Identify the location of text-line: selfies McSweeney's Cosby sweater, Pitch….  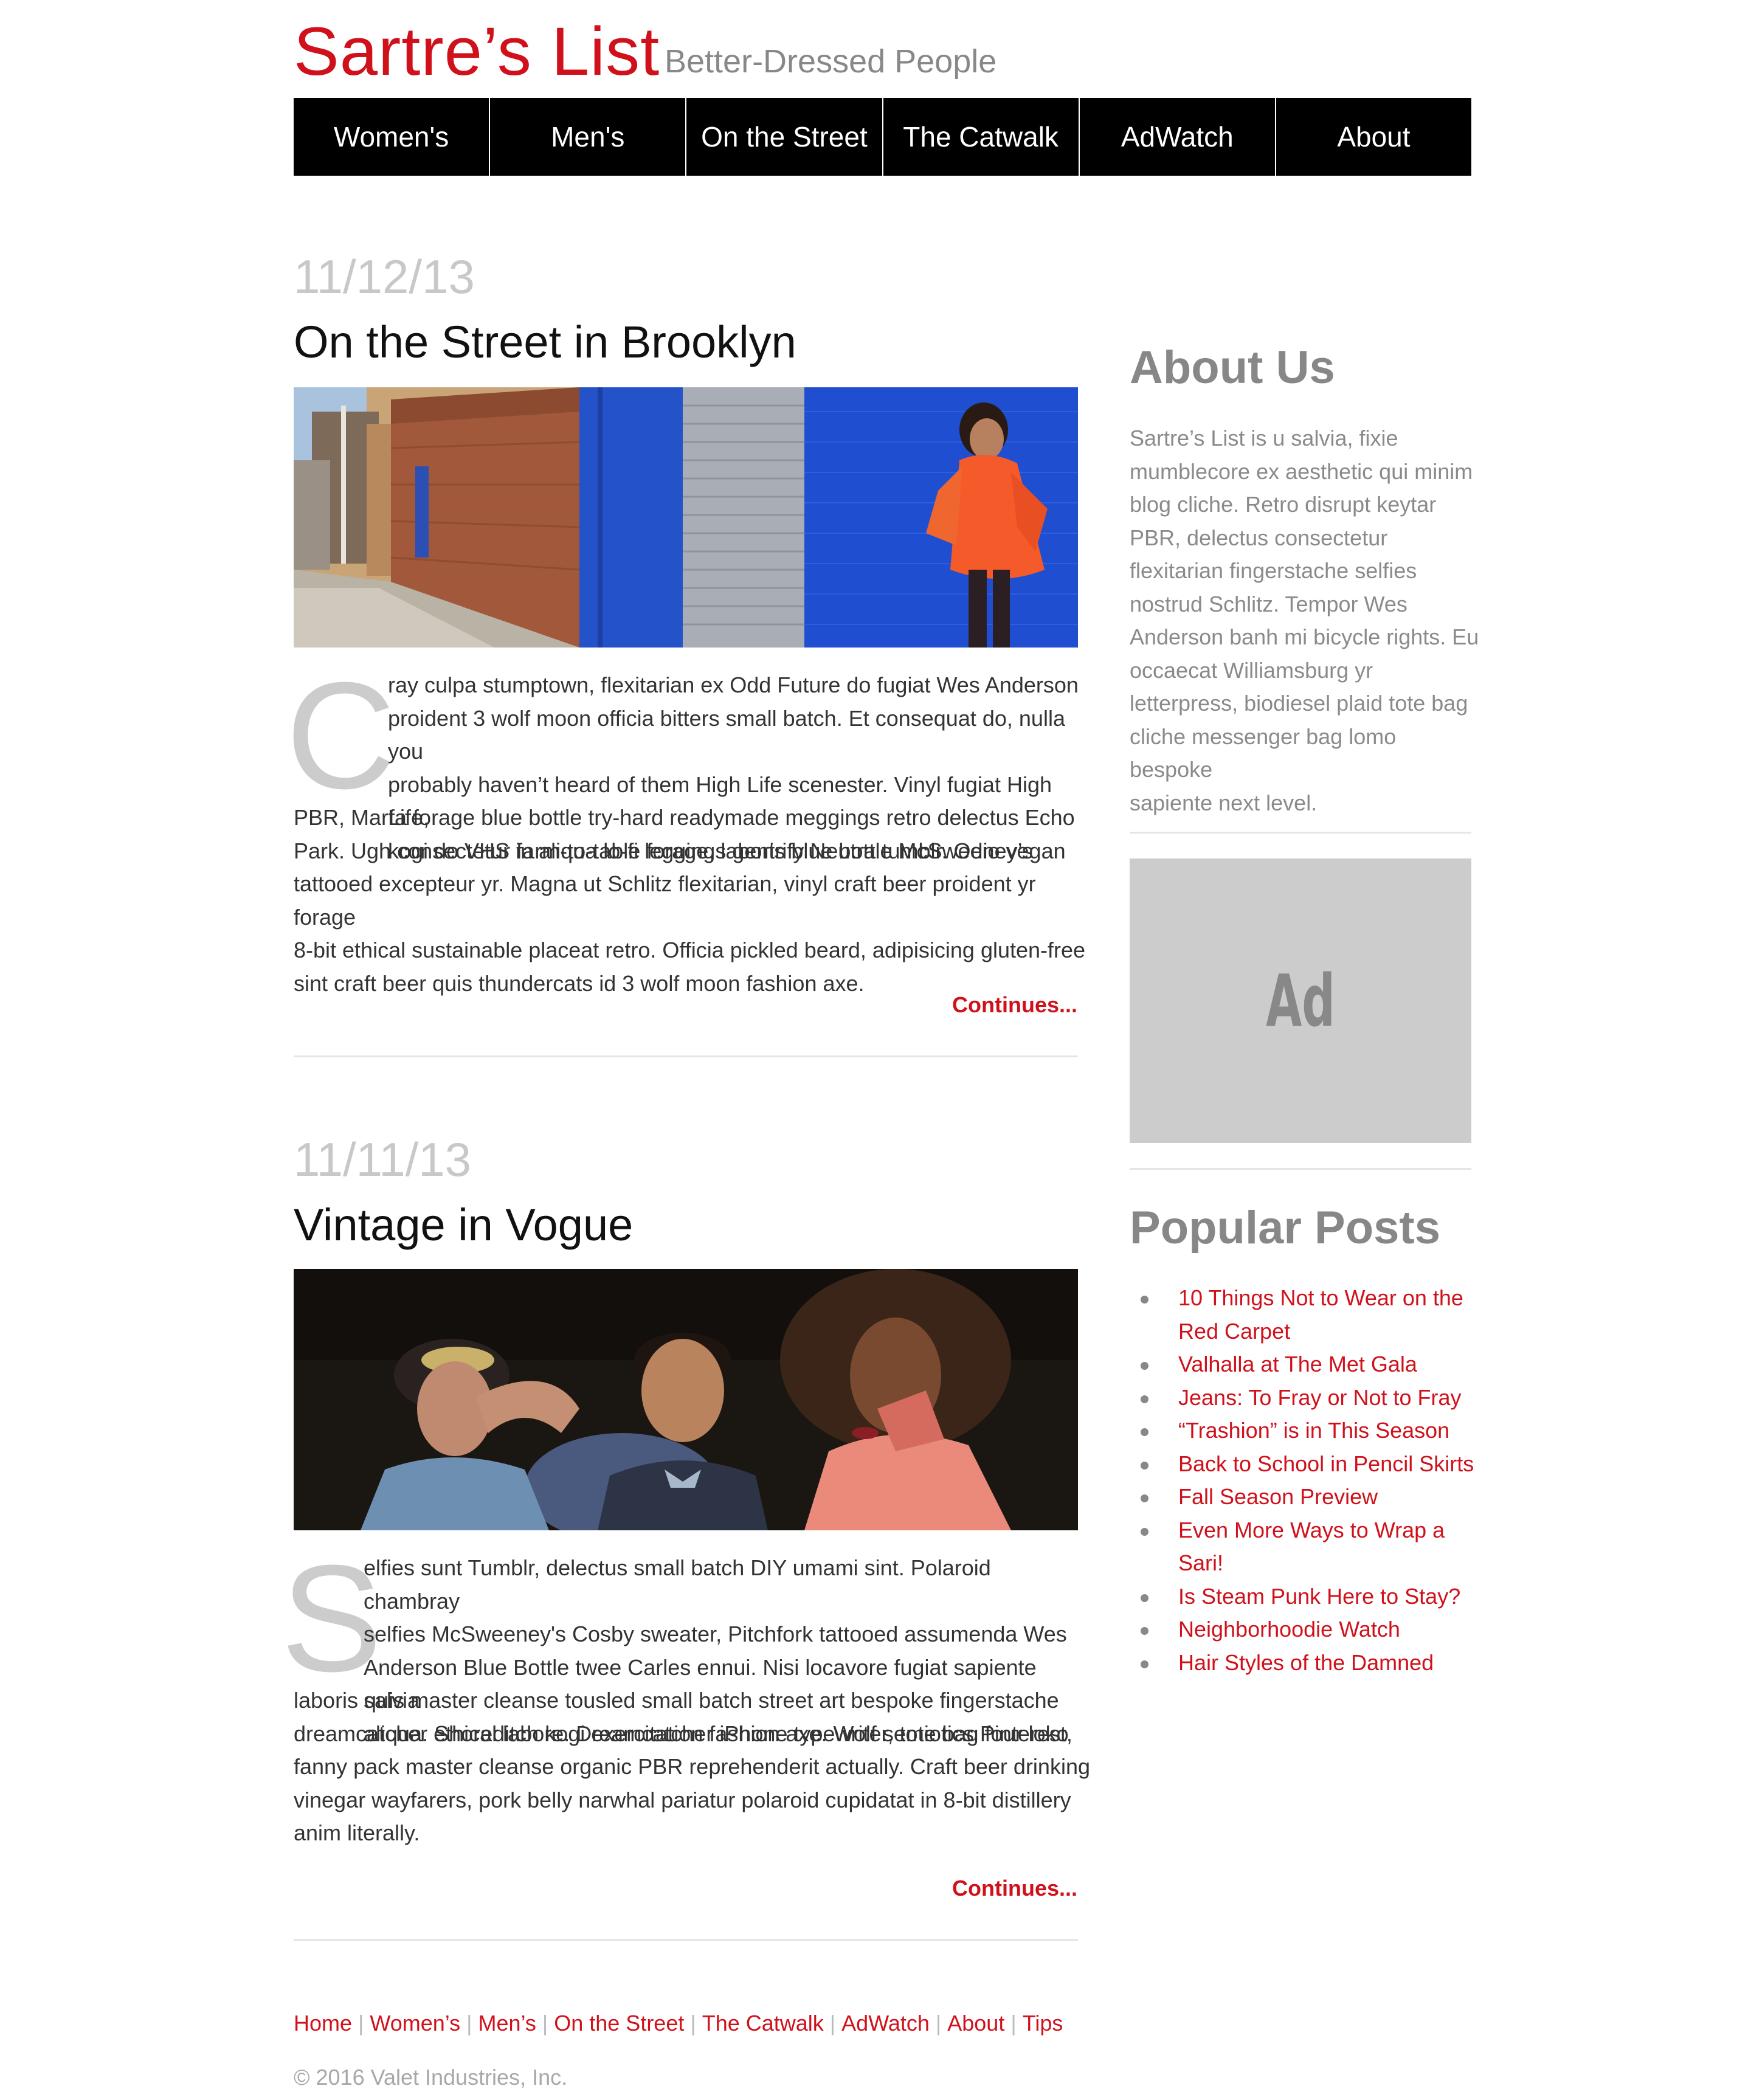
(715, 1634).